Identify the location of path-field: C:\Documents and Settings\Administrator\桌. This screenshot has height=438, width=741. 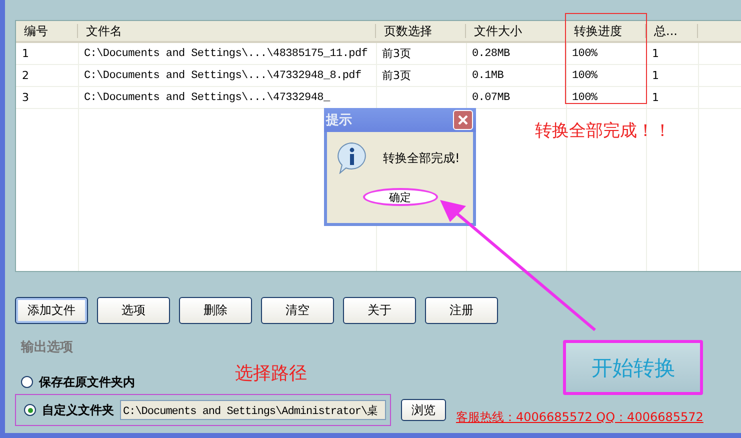
(253, 410).